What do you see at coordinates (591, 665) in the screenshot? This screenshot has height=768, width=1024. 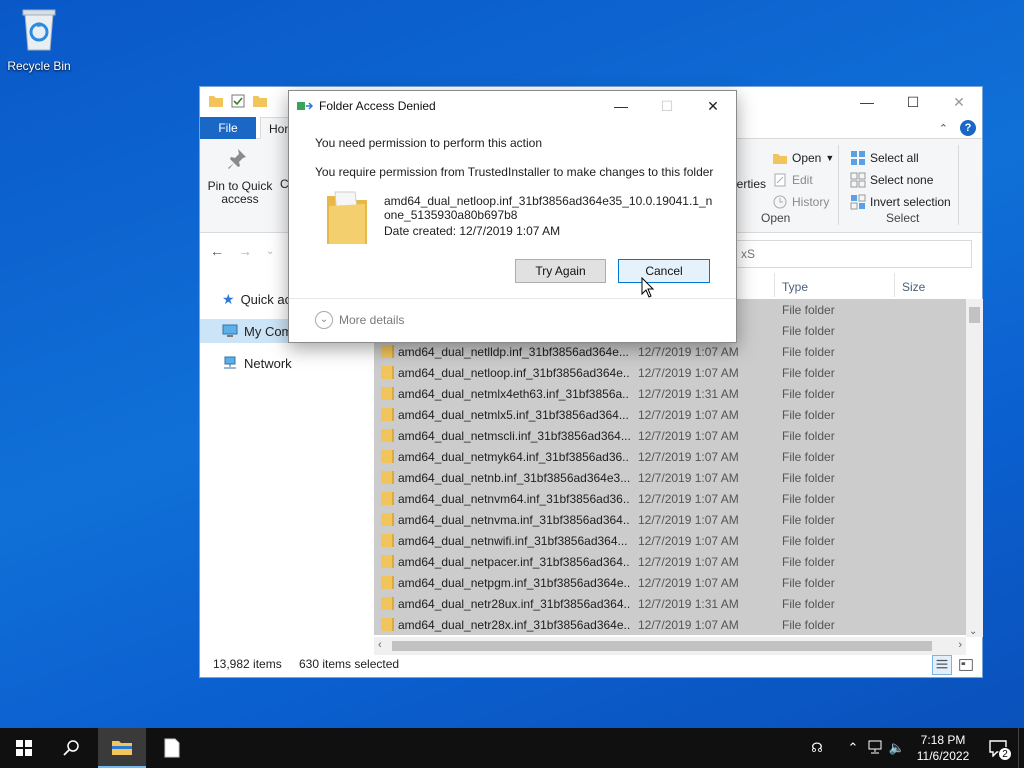 I see `status-bar: 13,982 items 630 items selected` at bounding box center [591, 665].